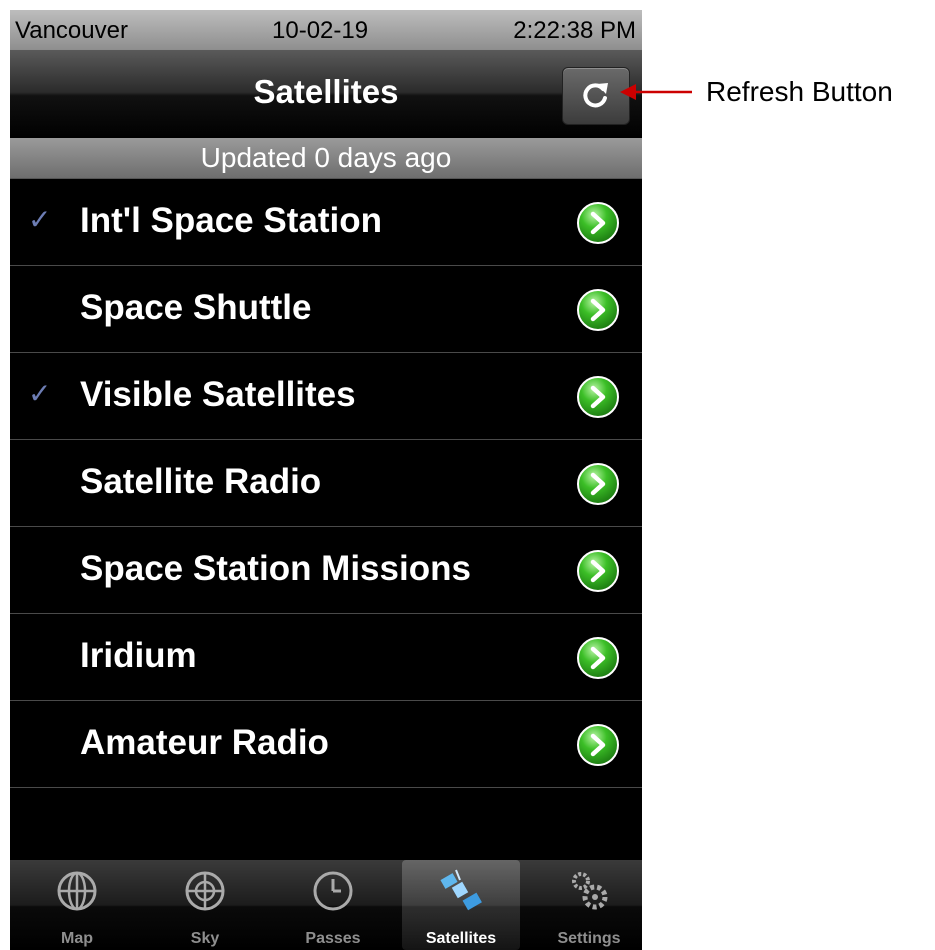  What do you see at coordinates (231, 220) in the screenshot?
I see `list-item-label: Int'l Space Station` at bounding box center [231, 220].